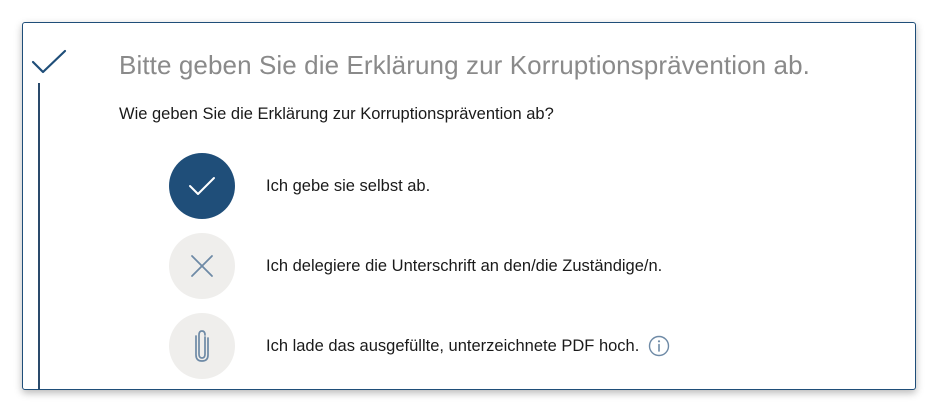  I want to click on option-self-submit-radio, so click(202, 186).